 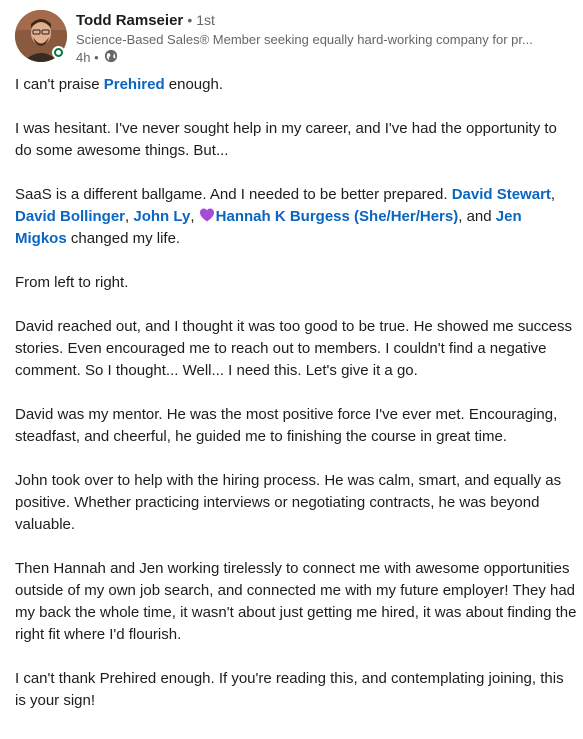 I want to click on post-meta: 4h •, so click(x=97, y=58).